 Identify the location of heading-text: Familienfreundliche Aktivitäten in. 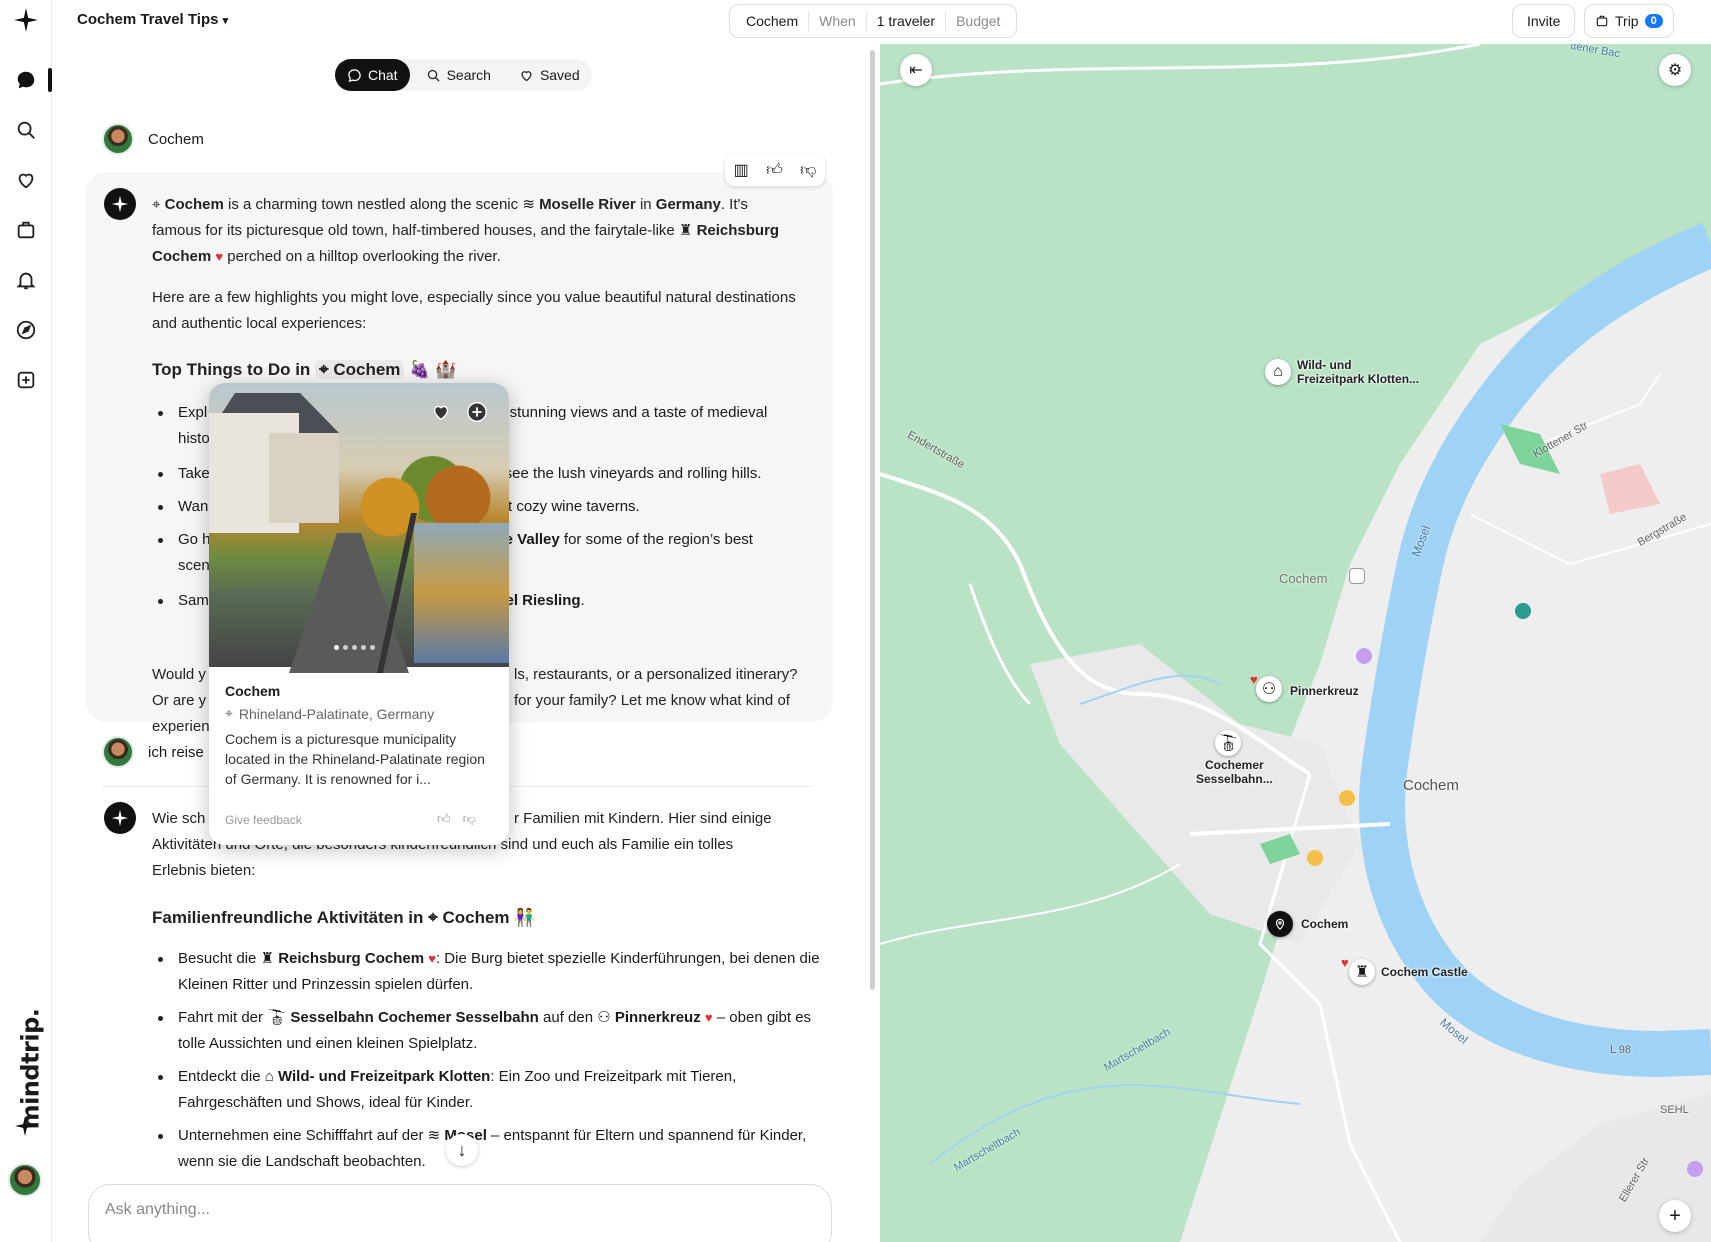
(288, 917).